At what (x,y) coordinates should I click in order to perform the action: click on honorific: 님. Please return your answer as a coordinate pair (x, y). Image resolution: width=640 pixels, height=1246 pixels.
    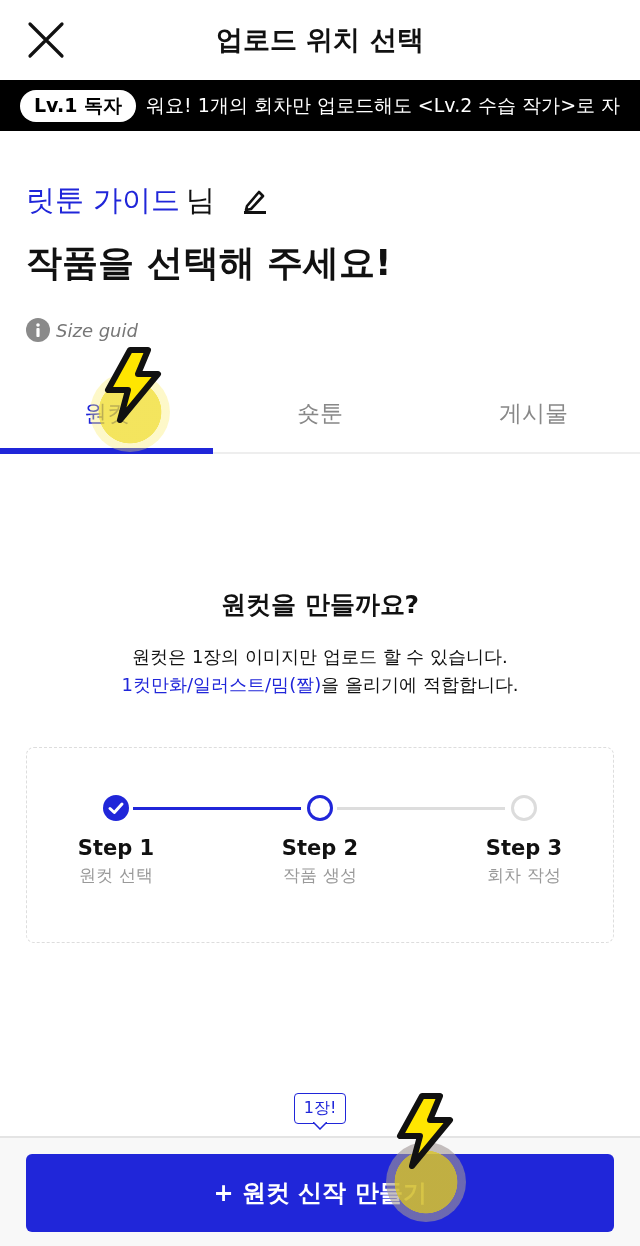
    Looking at the image, I should click on (201, 200).